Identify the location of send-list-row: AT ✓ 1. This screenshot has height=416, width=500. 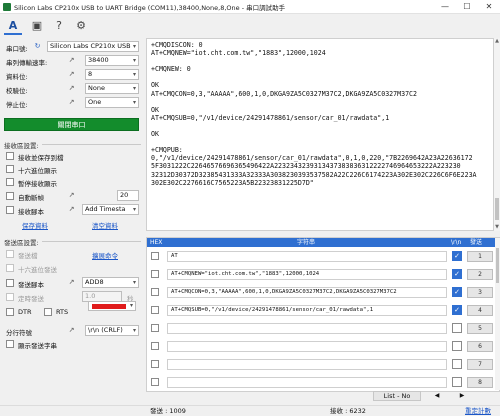
(321, 256).